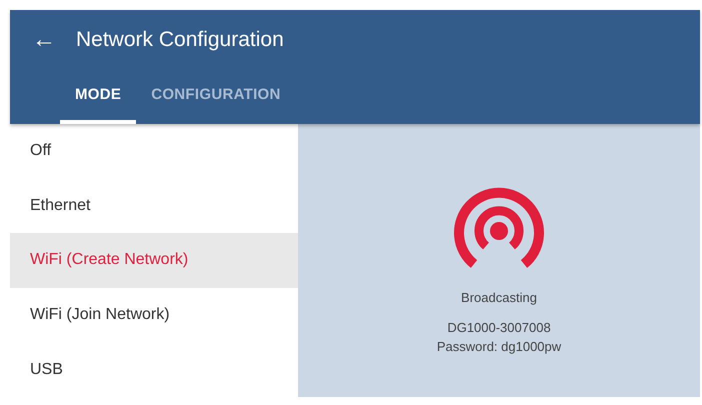  Describe the element at coordinates (499, 327) in the screenshot. I see `network-name: DG1000-3007008` at that location.